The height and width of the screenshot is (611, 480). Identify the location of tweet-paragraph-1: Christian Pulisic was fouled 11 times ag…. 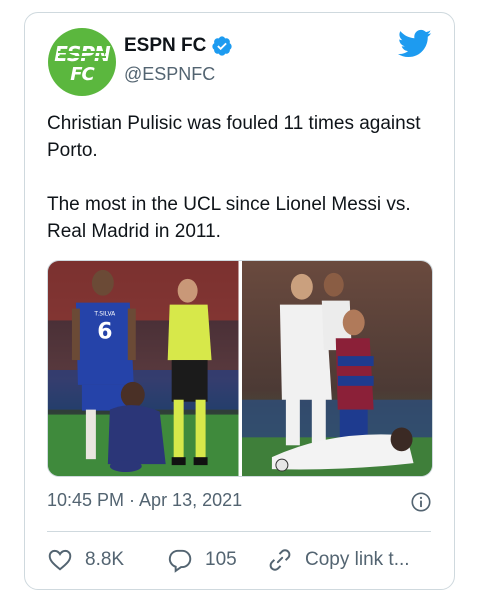
(234, 137).